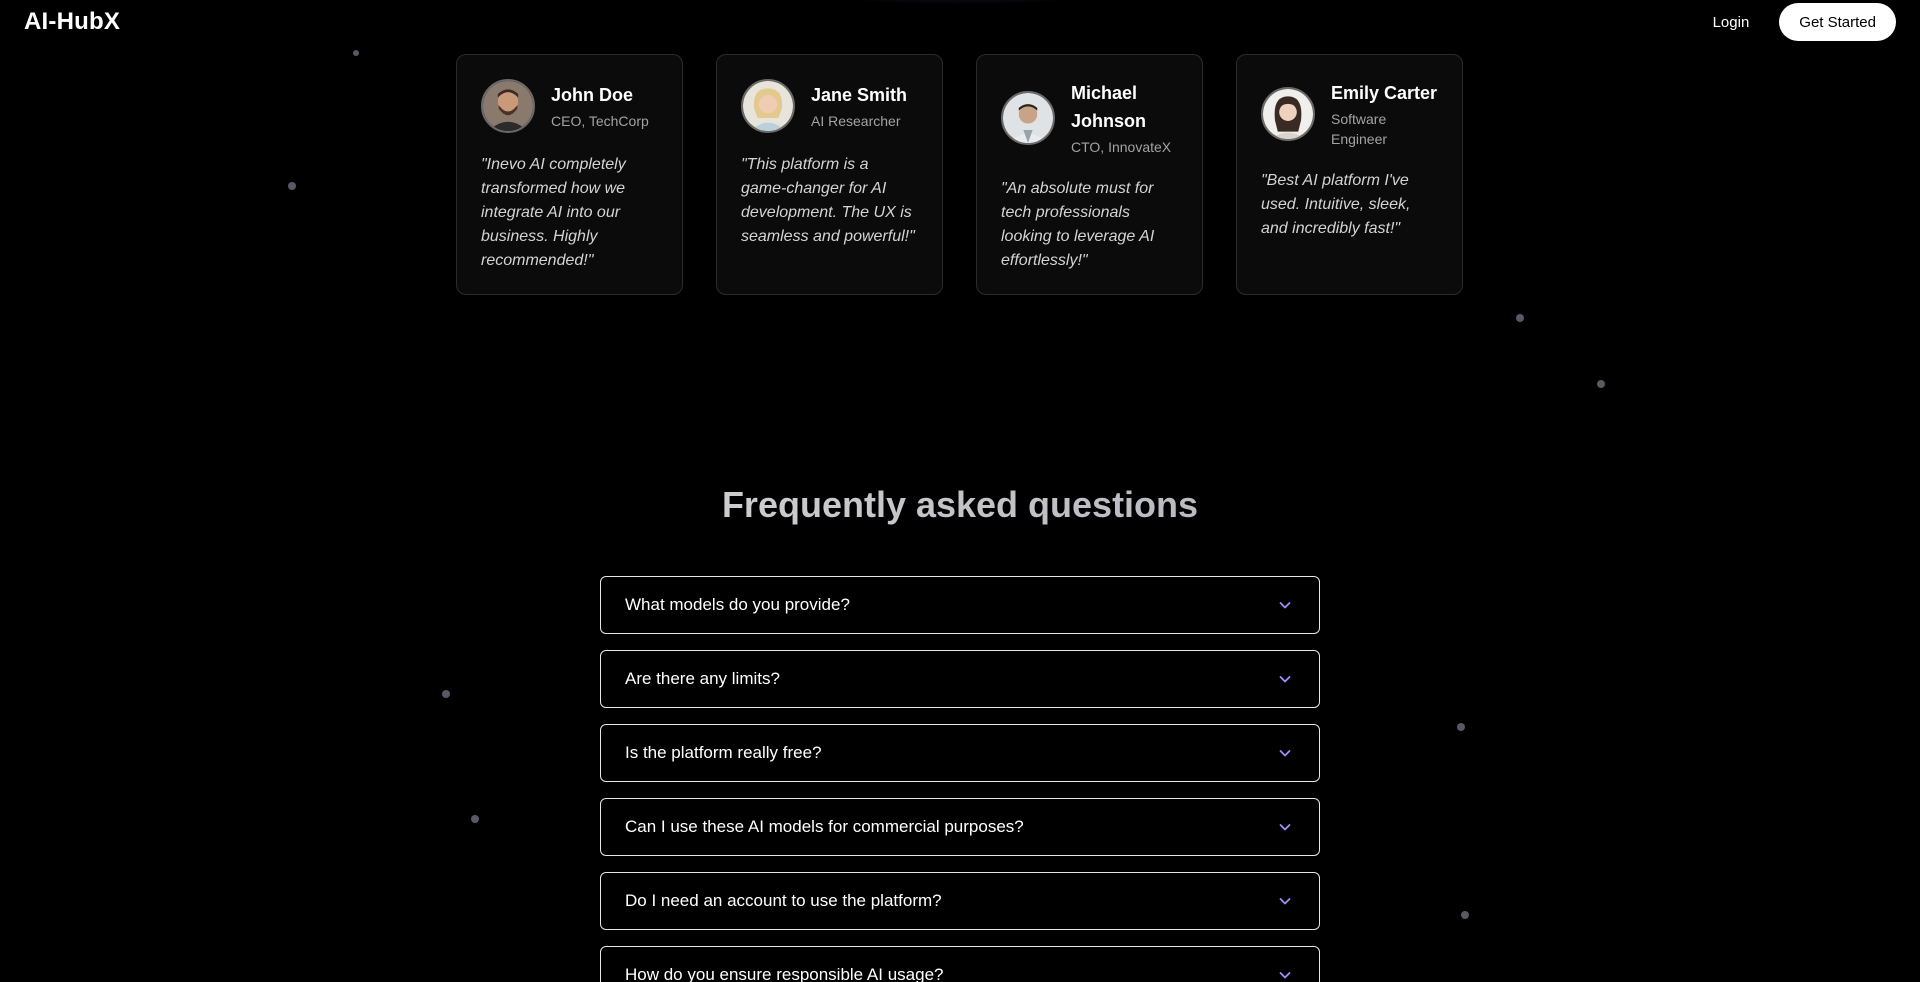 The width and height of the screenshot is (1920, 982). I want to click on person-name: John Doe, so click(592, 95).